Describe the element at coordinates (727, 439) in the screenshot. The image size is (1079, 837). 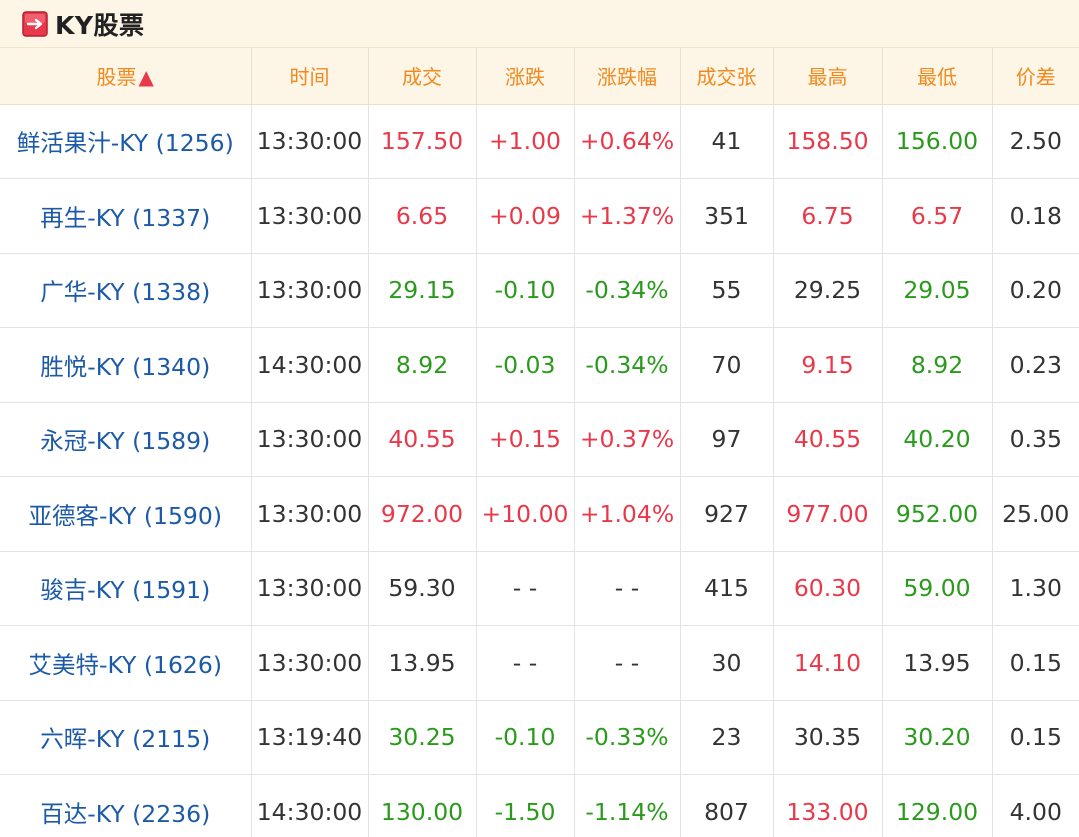
I see `volume-cell: 97` at that location.